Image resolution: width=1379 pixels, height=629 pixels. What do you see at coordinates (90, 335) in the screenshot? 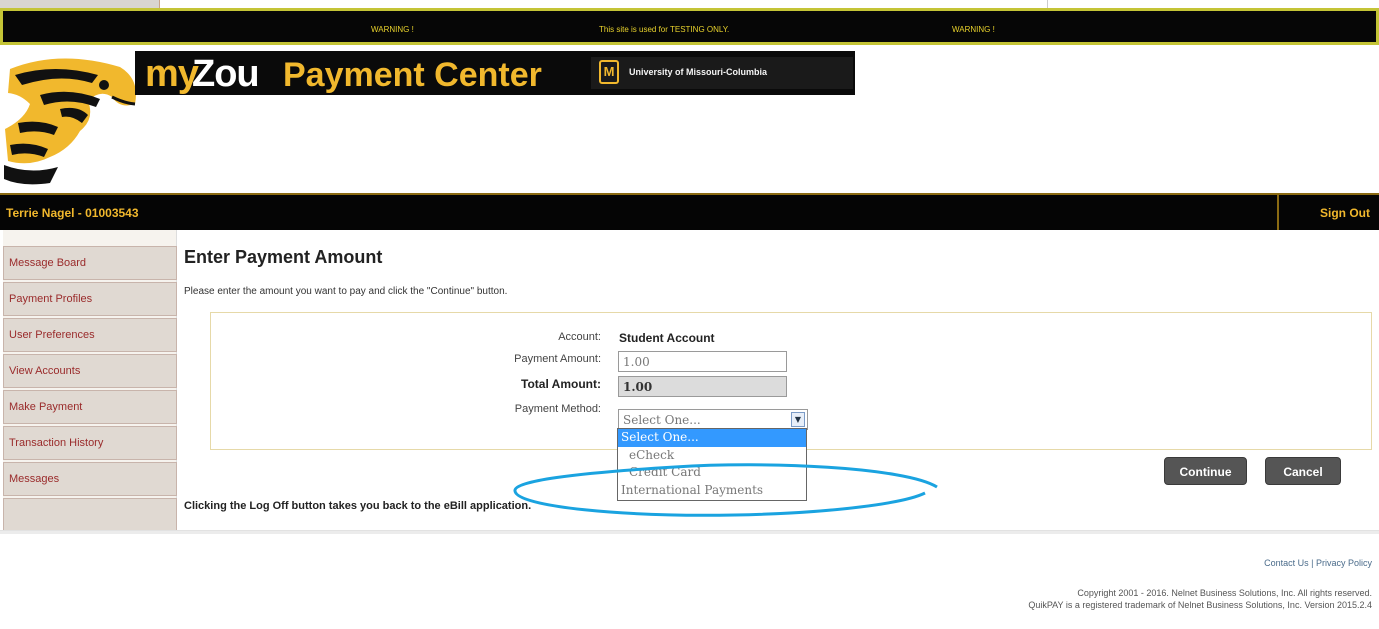
I see `sidebar-item-user-preferences: User Preferences` at bounding box center [90, 335].